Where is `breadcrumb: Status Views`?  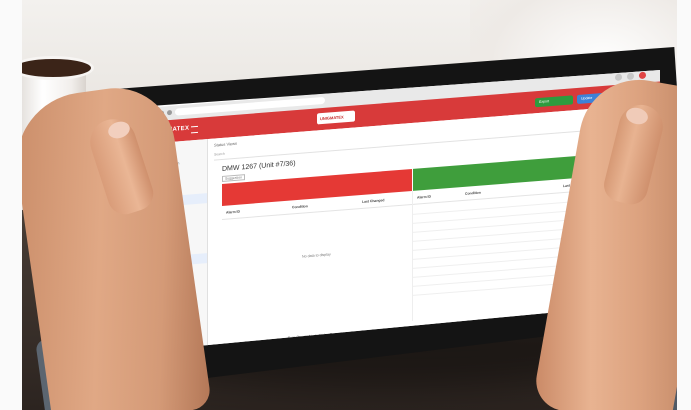
breadcrumb: Status Views is located at coordinates (225, 144).